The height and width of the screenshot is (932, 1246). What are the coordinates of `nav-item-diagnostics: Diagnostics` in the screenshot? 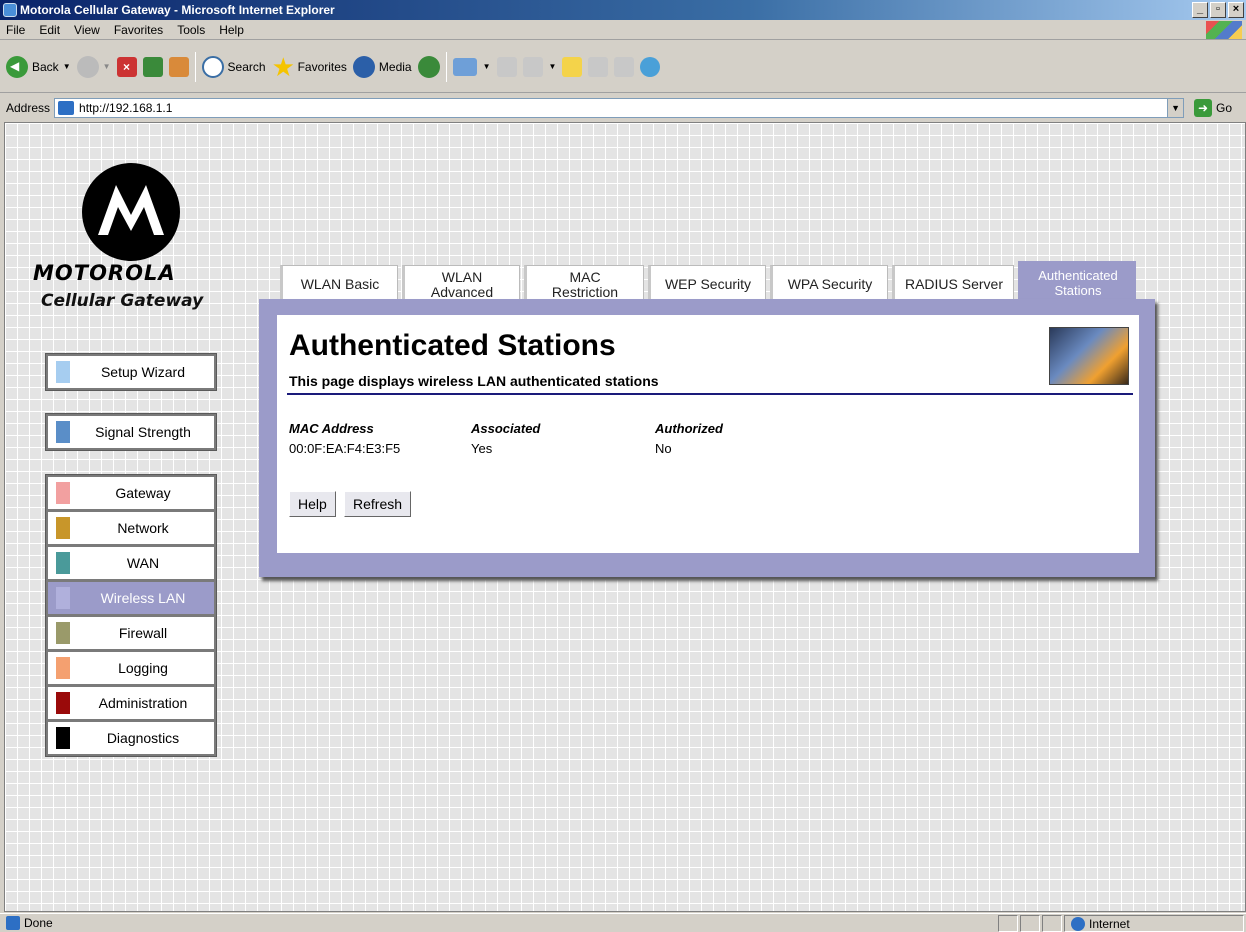 It's located at (131, 738).